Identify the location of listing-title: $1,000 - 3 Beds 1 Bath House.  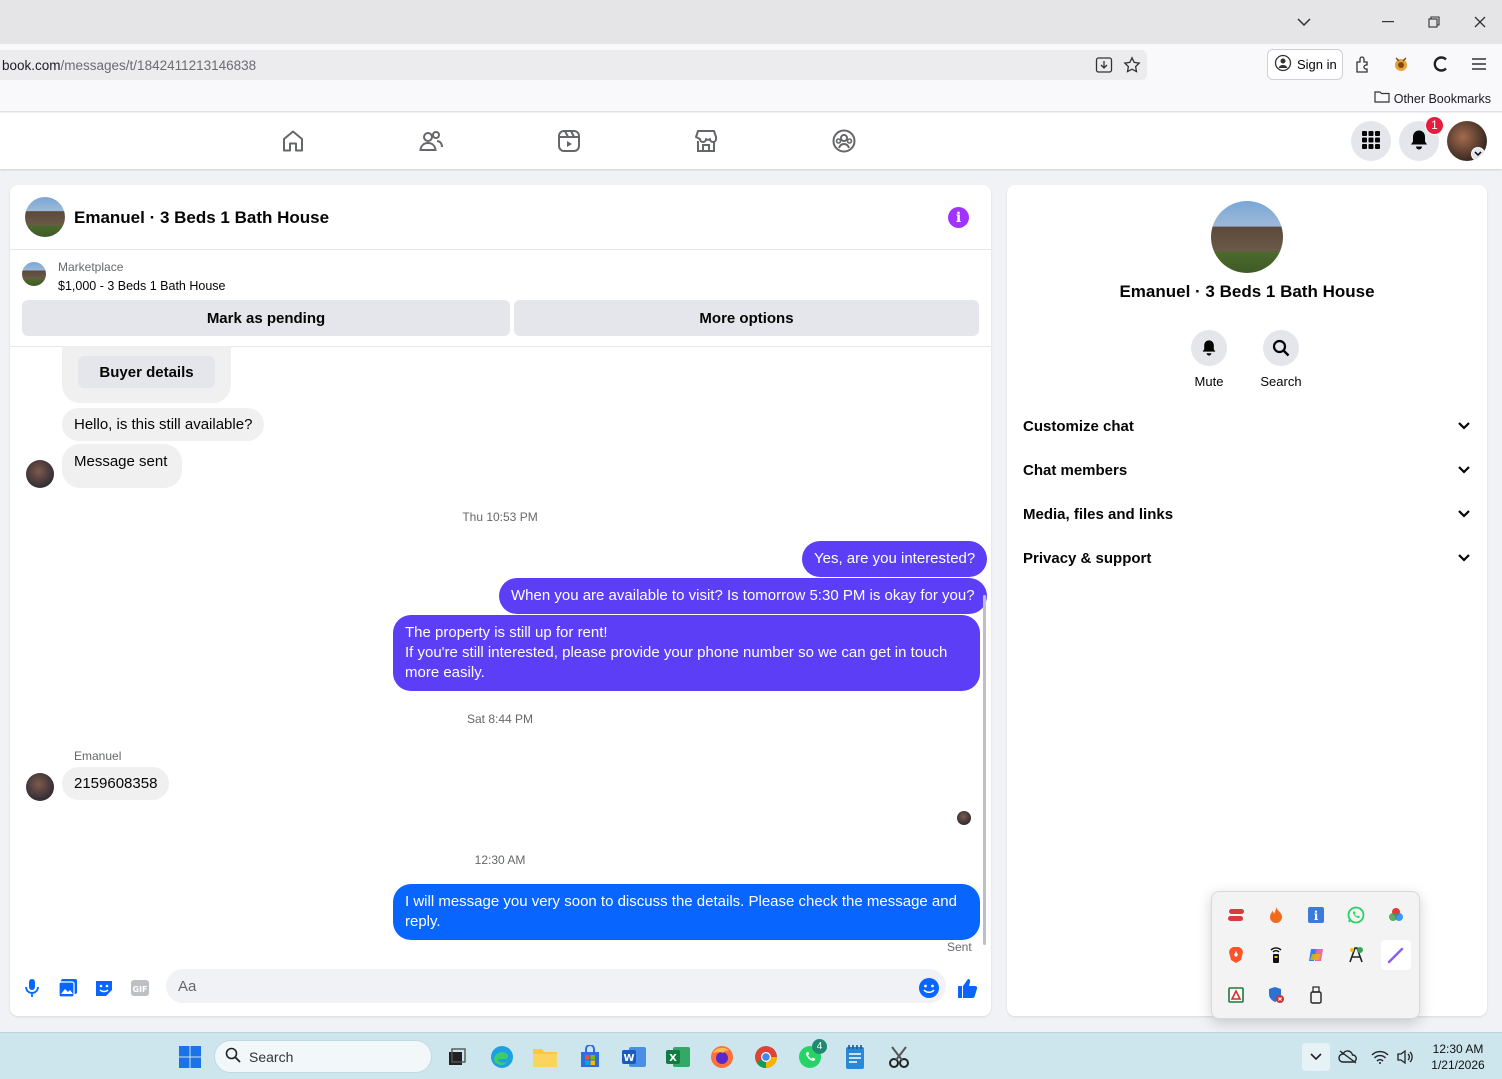
(141, 286).